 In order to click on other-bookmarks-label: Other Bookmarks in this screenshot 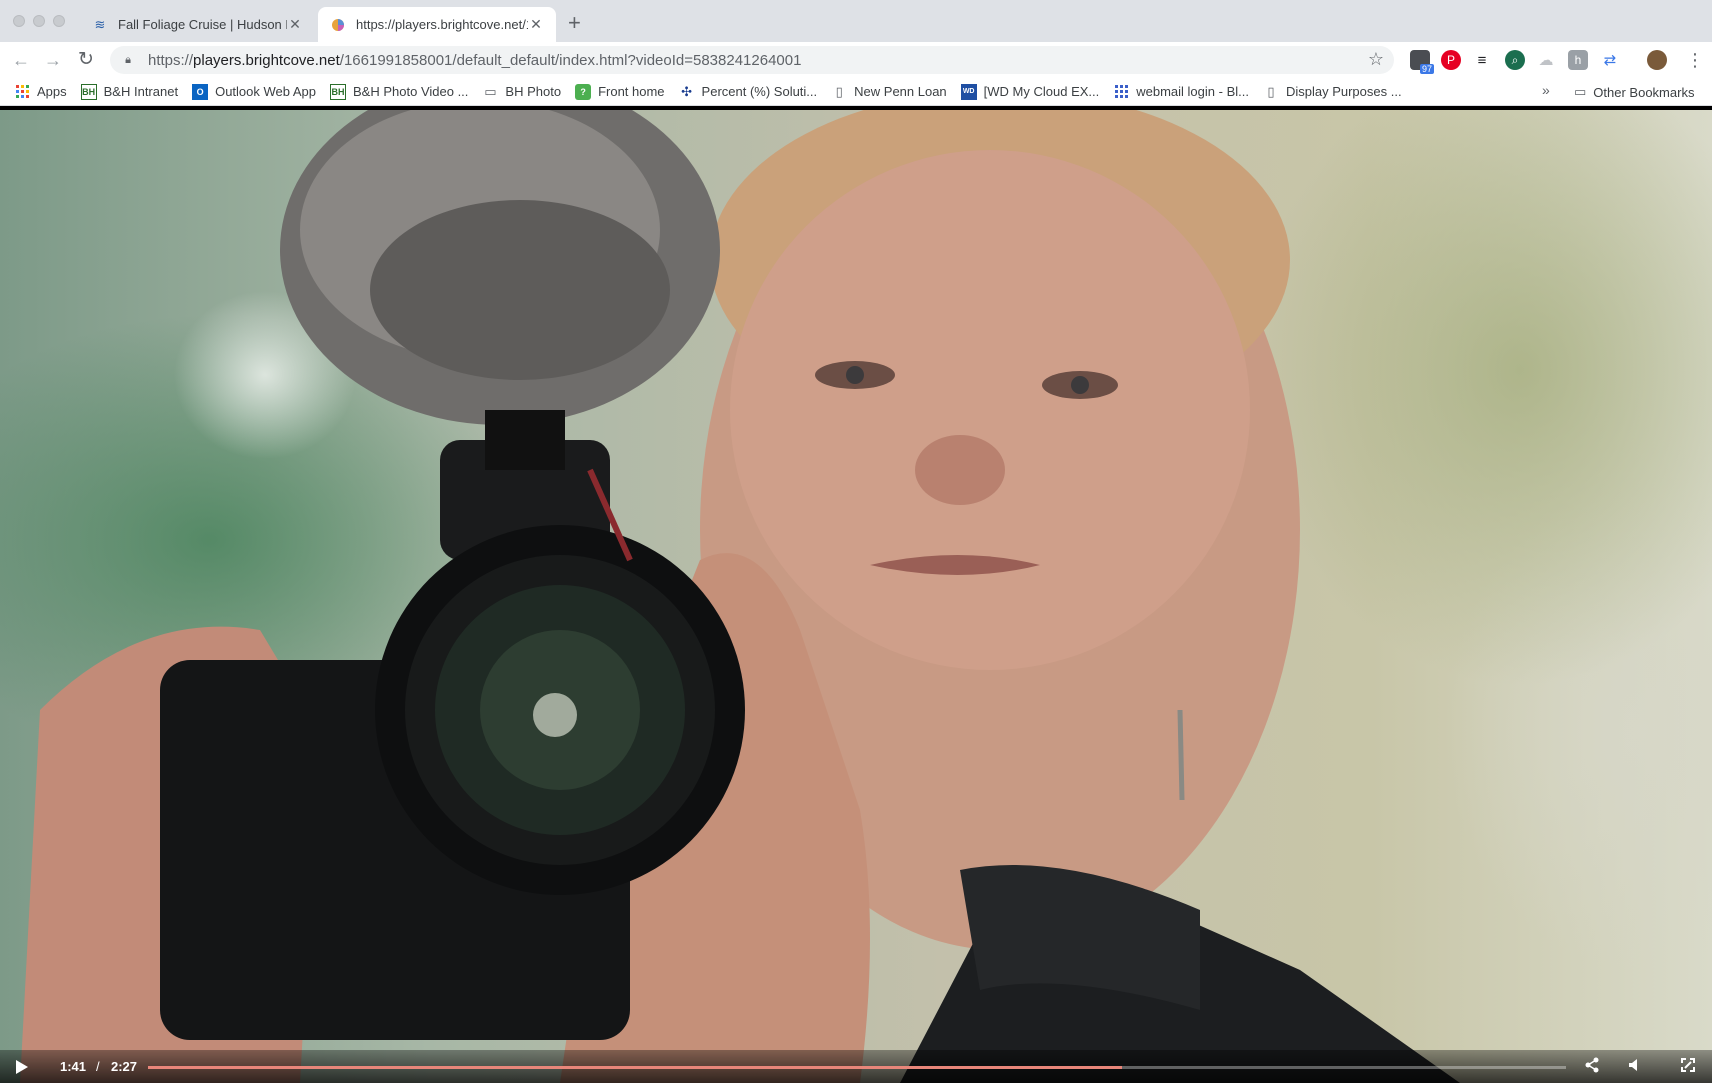, I will do `click(1644, 92)`.